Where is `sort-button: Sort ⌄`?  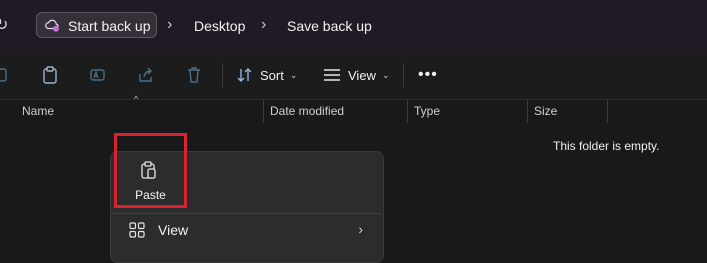
sort-button: Sort ⌄ is located at coordinates (266, 75).